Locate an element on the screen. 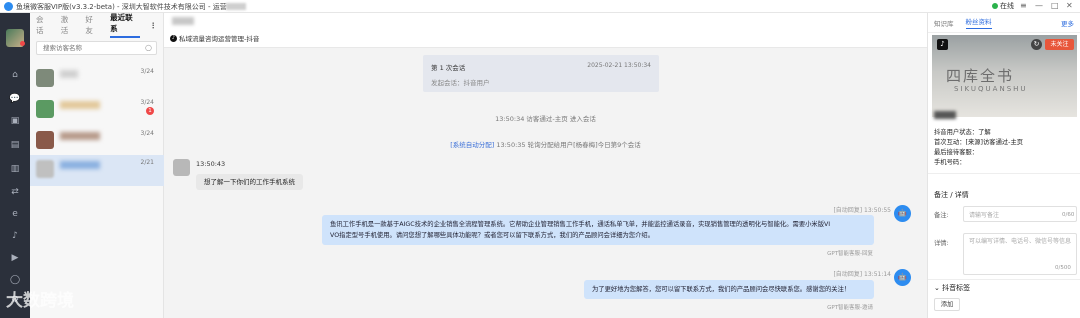 This screenshot has width=1080, height=318. search-input is located at coordinates (96, 48).